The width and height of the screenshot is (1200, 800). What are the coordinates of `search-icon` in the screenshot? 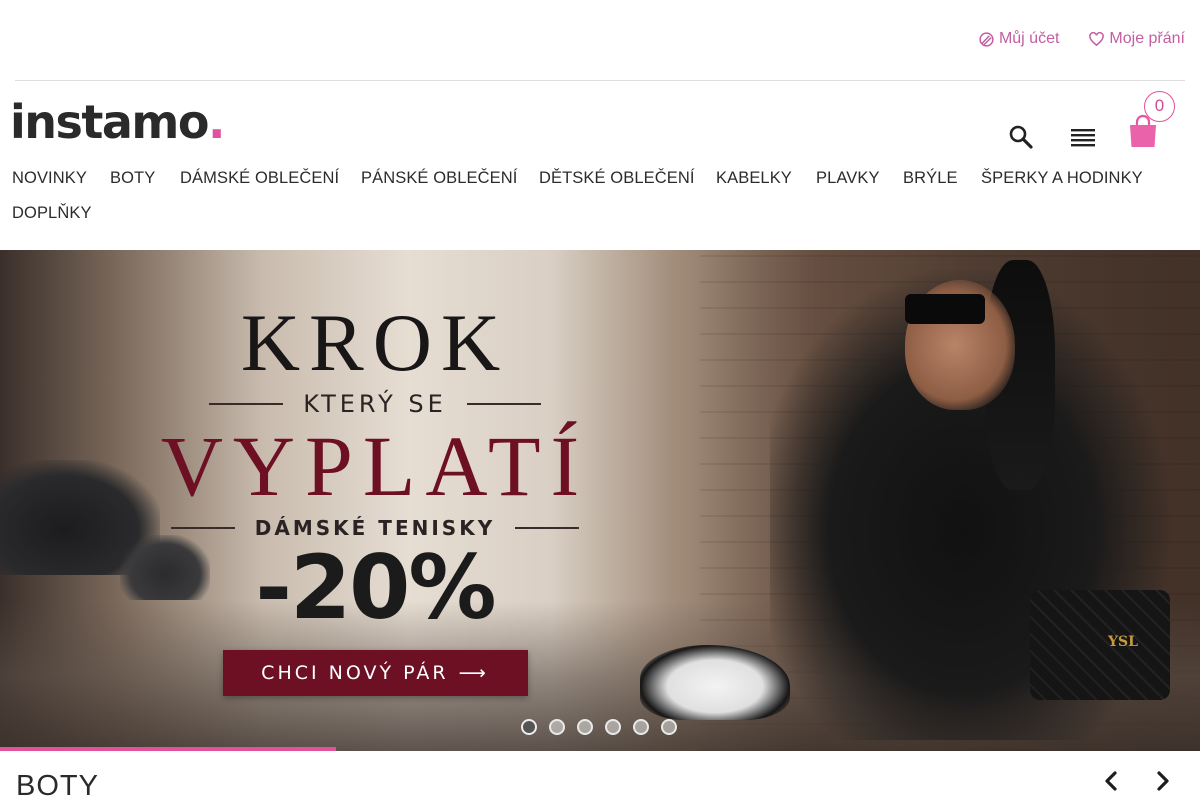 It's located at (1021, 137).